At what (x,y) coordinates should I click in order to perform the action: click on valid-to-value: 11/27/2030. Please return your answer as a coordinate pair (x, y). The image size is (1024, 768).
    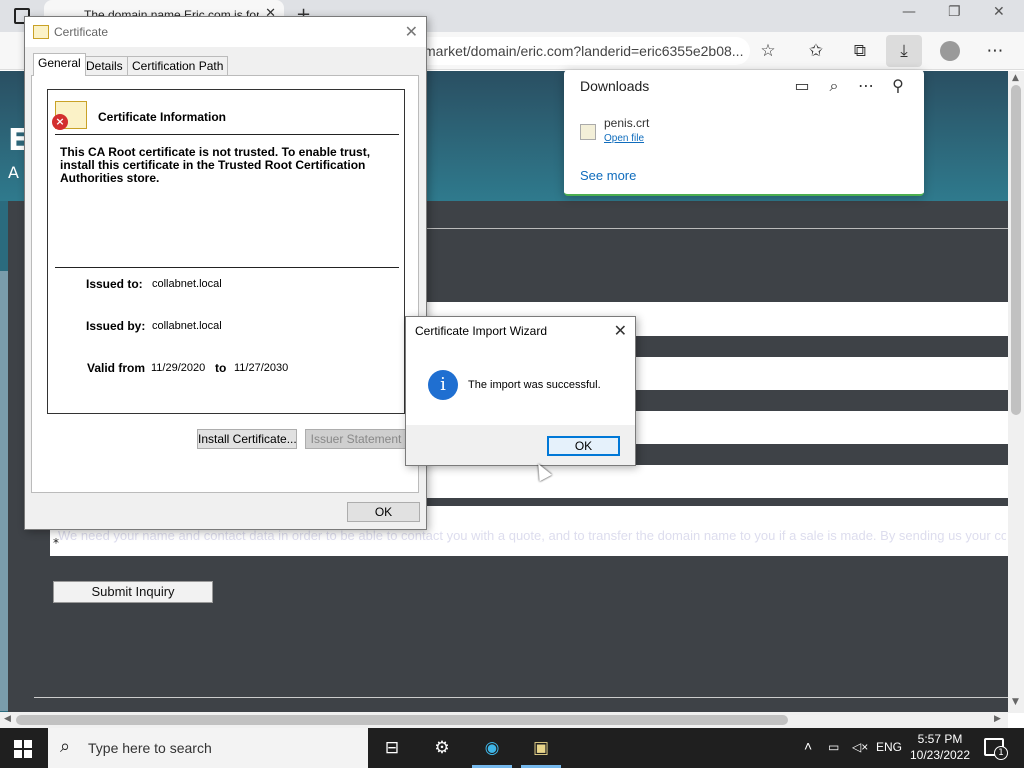
    Looking at the image, I should click on (261, 368).